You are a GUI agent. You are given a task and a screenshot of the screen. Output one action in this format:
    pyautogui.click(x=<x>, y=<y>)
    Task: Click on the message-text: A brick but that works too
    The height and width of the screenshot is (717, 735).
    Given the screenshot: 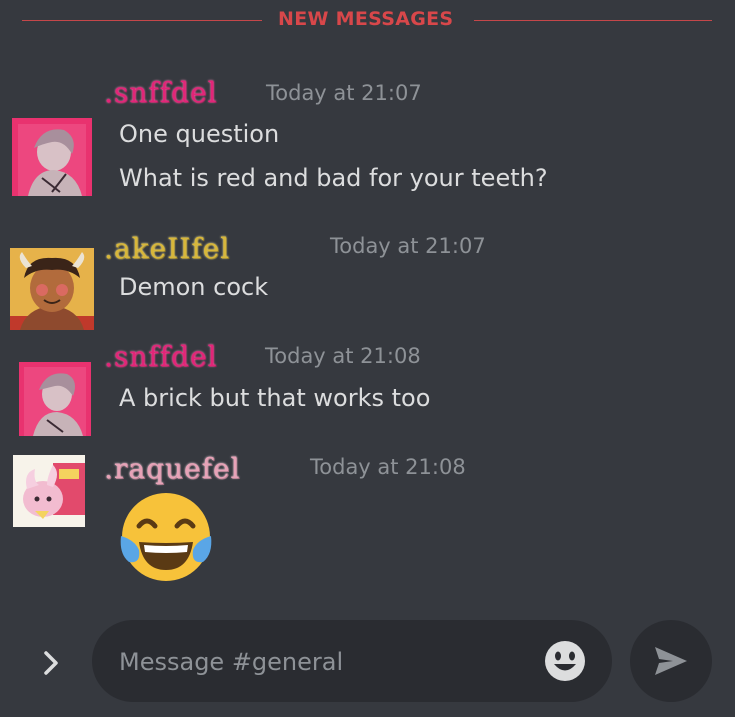 What is the action you would take?
    pyautogui.click(x=275, y=398)
    